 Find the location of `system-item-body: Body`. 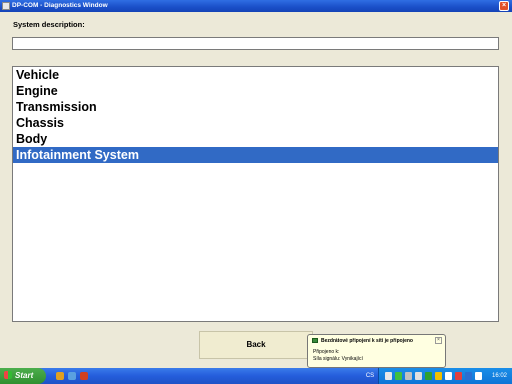

system-item-body: Body is located at coordinates (255, 139).